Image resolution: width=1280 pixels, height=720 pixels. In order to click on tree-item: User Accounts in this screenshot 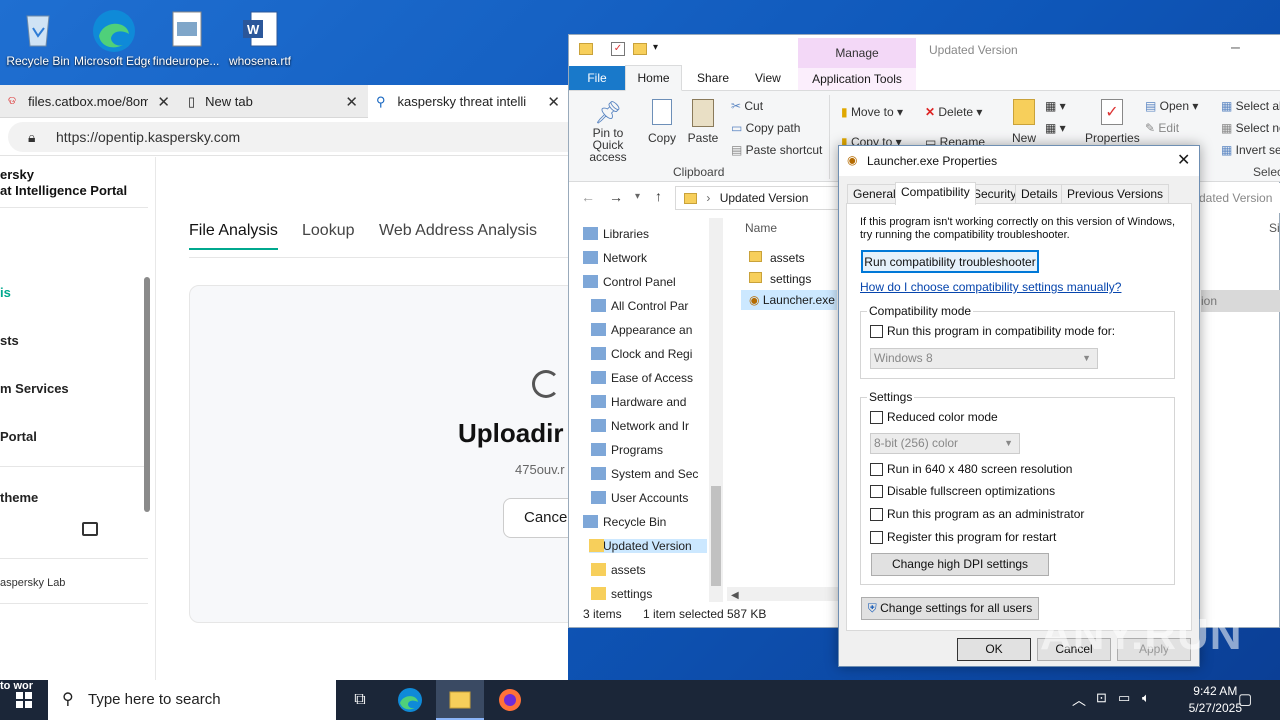, I will do `click(639, 498)`.